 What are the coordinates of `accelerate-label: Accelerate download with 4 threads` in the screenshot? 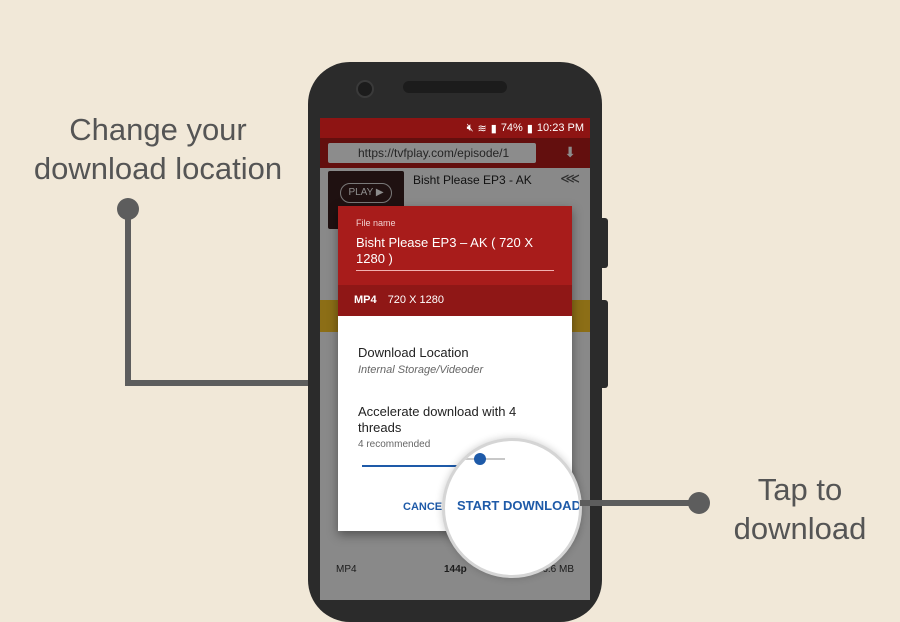 It's located at (437, 419).